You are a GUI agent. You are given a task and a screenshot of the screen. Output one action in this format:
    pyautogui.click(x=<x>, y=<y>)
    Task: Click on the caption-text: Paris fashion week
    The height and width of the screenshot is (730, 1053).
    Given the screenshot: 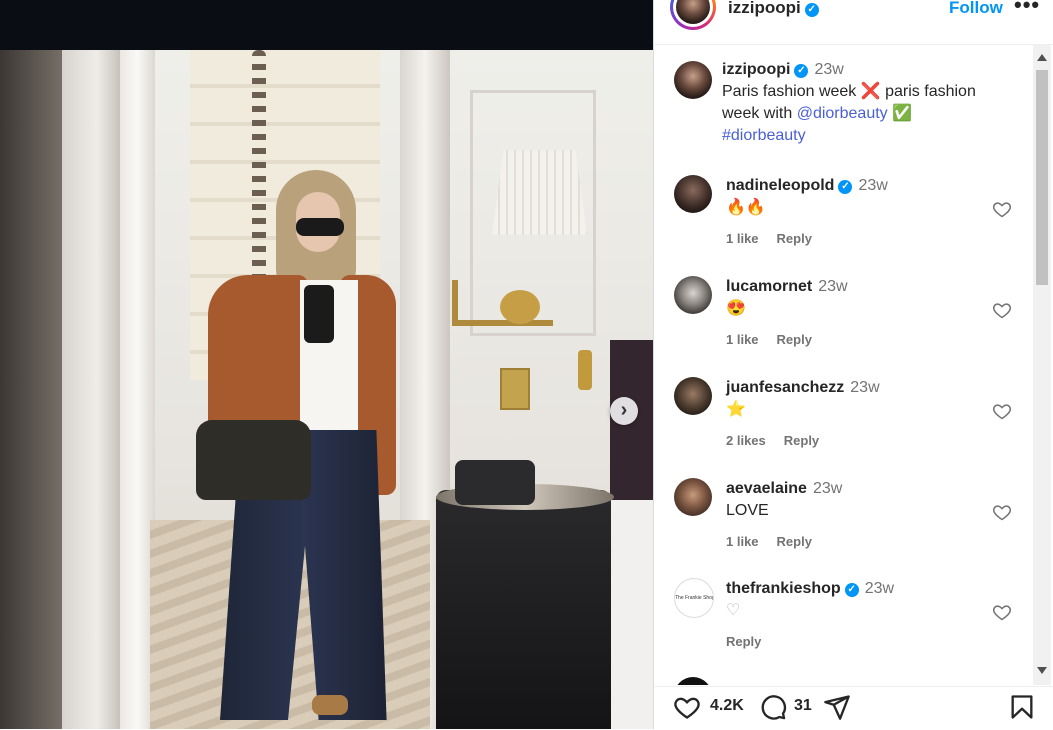 What is the action you would take?
    pyautogui.click(x=789, y=91)
    